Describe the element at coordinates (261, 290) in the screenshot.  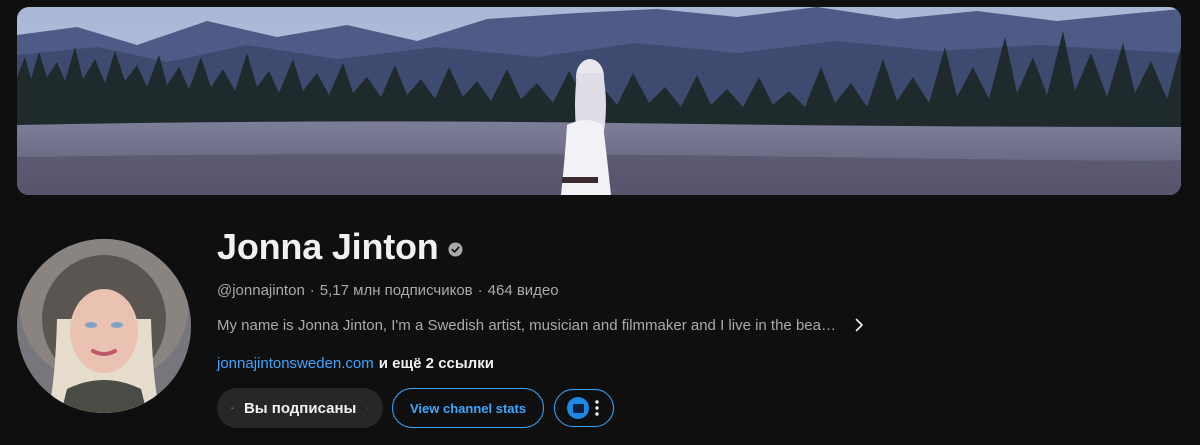
I see `channel-handle: @jonnajinton` at that location.